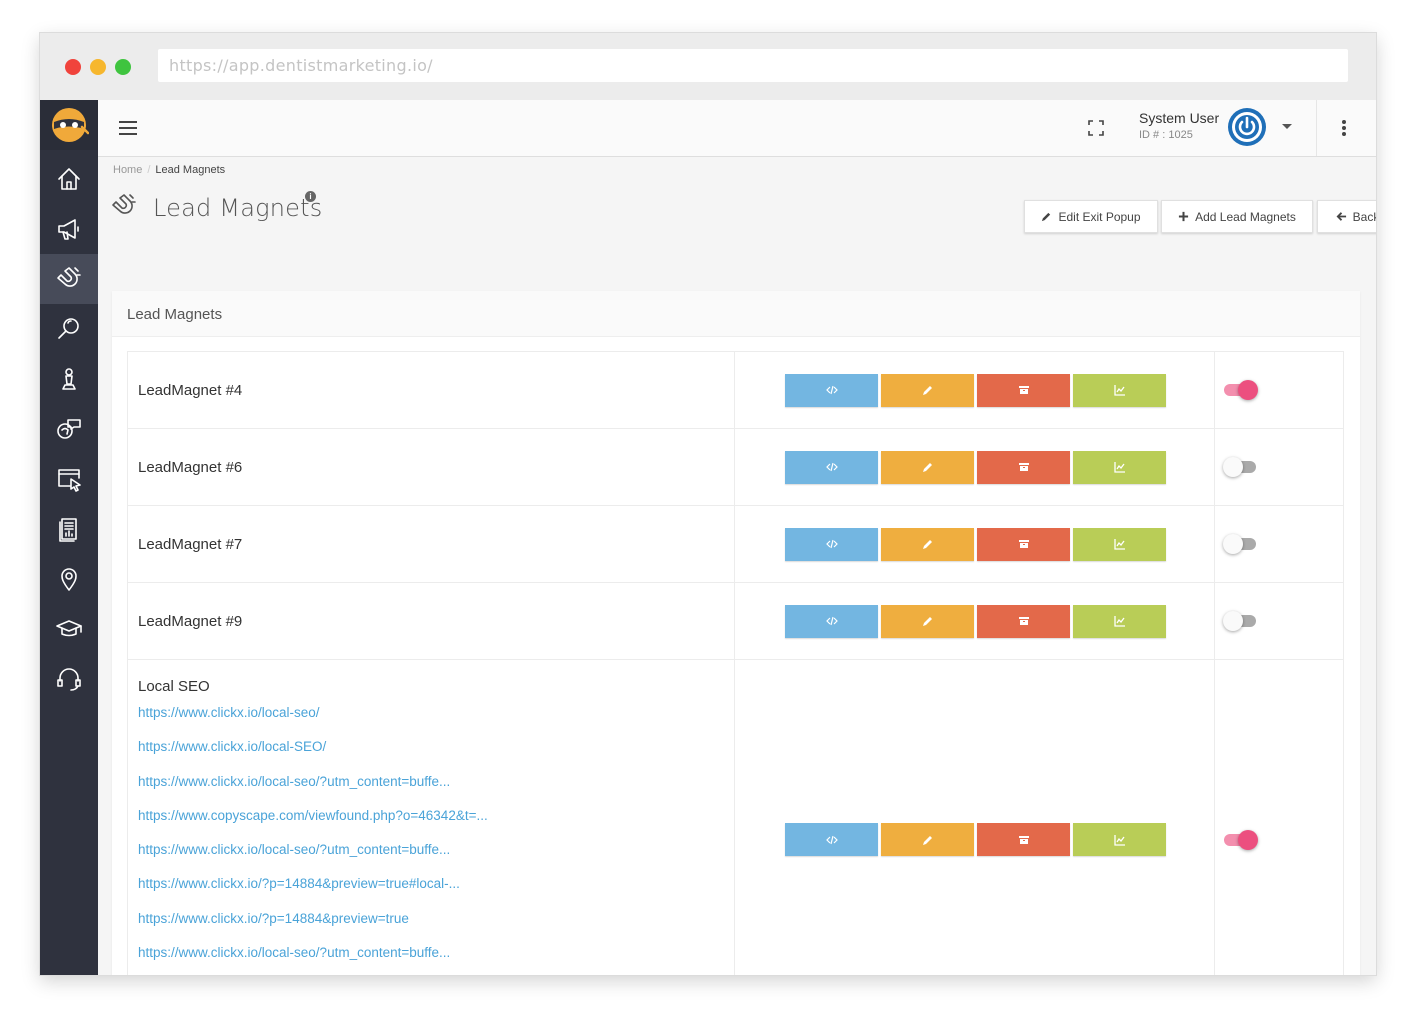 The width and height of the screenshot is (1416, 1017). Describe the element at coordinates (436, 756) in the screenshot. I see `seo-link: https://www.clickx.io/local-SEO/` at that location.